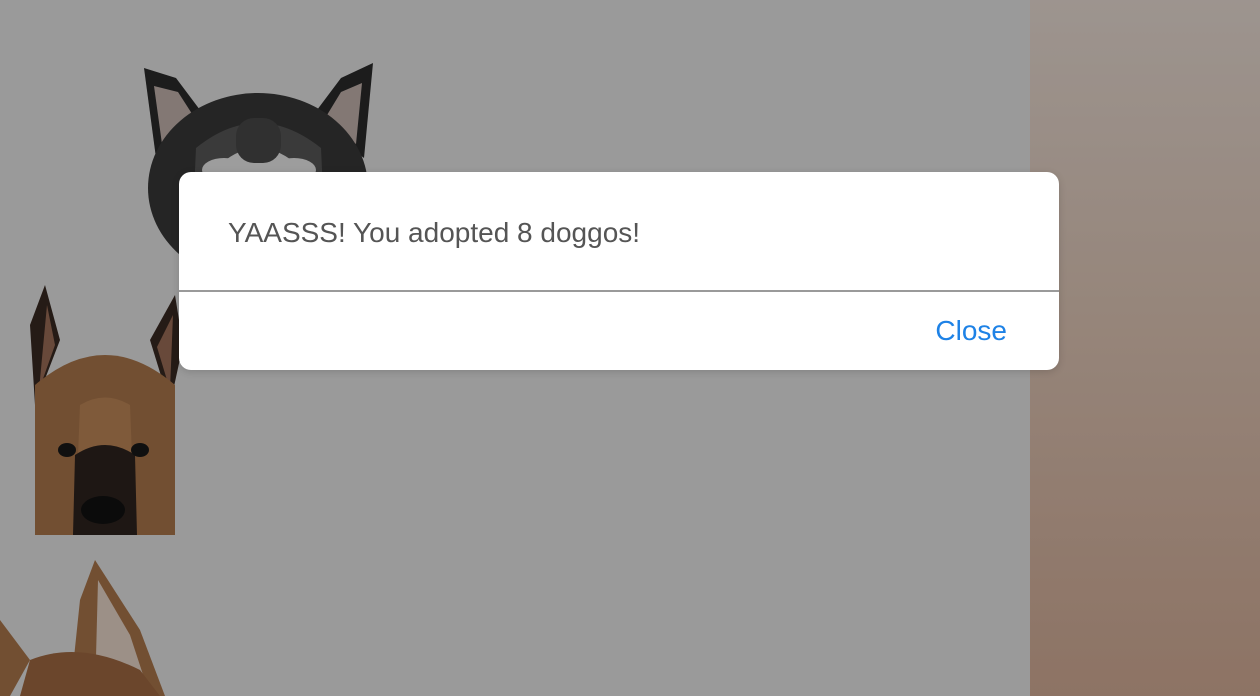  What do you see at coordinates (619, 291) in the screenshot?
I see `alert-divider` at bounding box center [619, 291].